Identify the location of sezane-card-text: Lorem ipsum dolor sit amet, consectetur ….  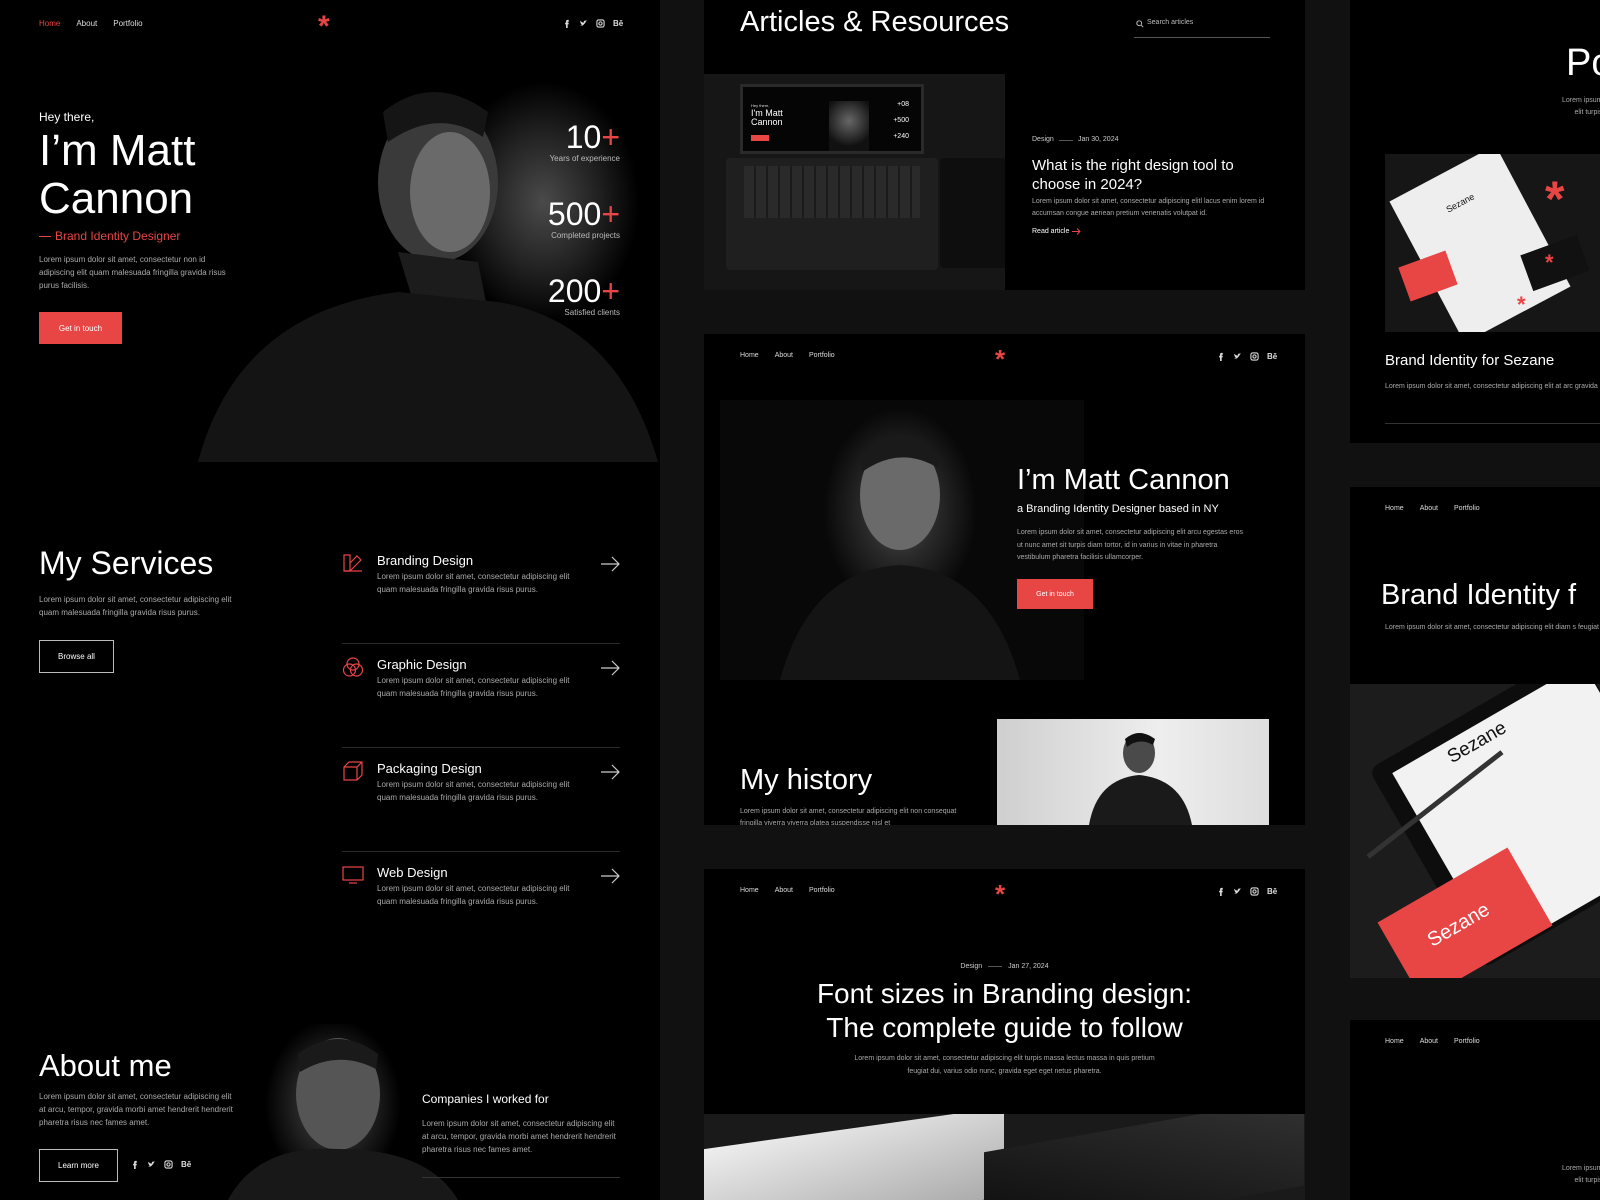
(1492, 386).